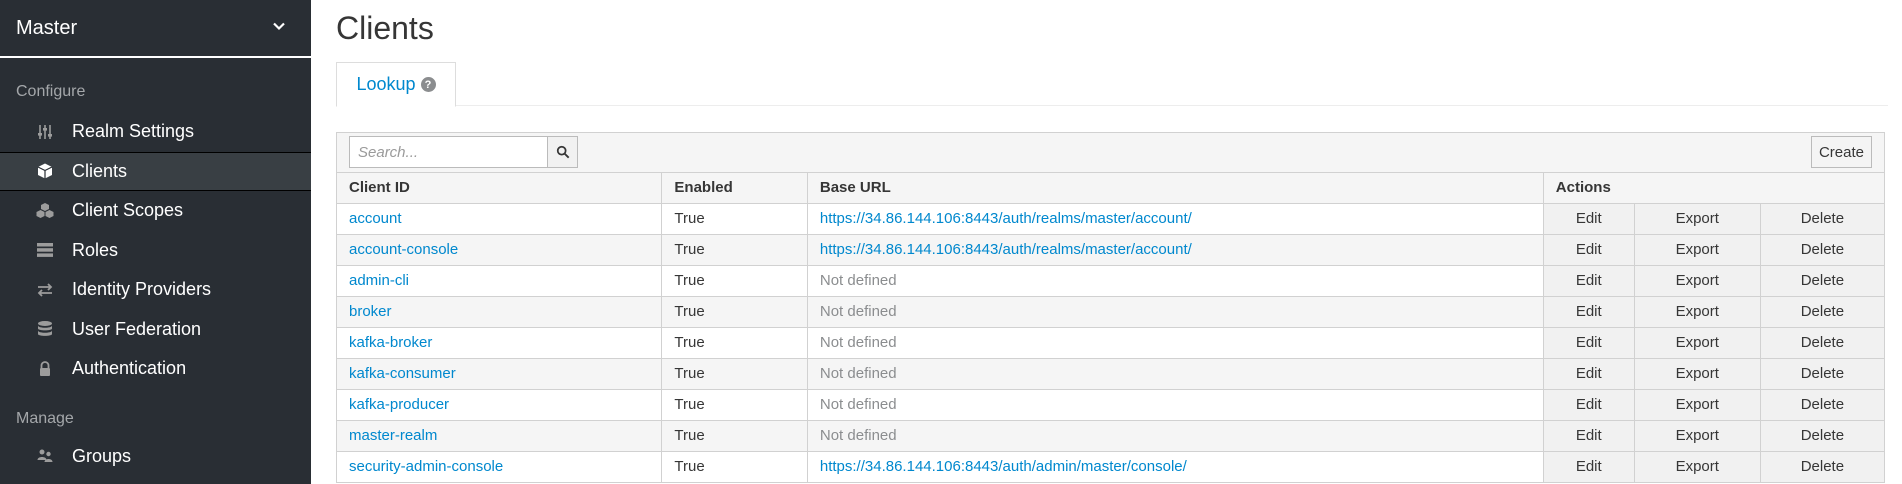 The width and height of the screenshot is (1902, 484). What do you see at coordinates (1713, 188) in the screenshot?
I see `column-header-actions: Actions` at bounding box center [1713, 188].